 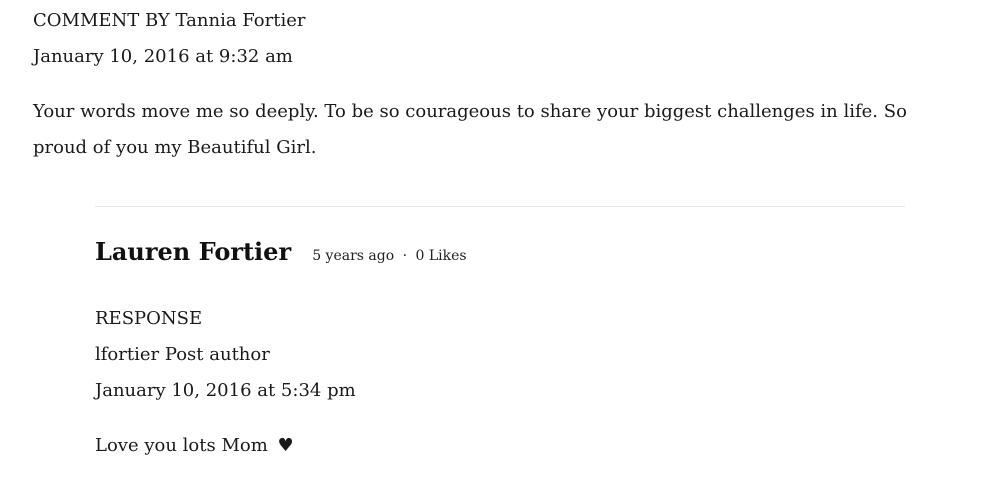 I want to click on reply-label: RESPONSE, so click(x=149, y=318).